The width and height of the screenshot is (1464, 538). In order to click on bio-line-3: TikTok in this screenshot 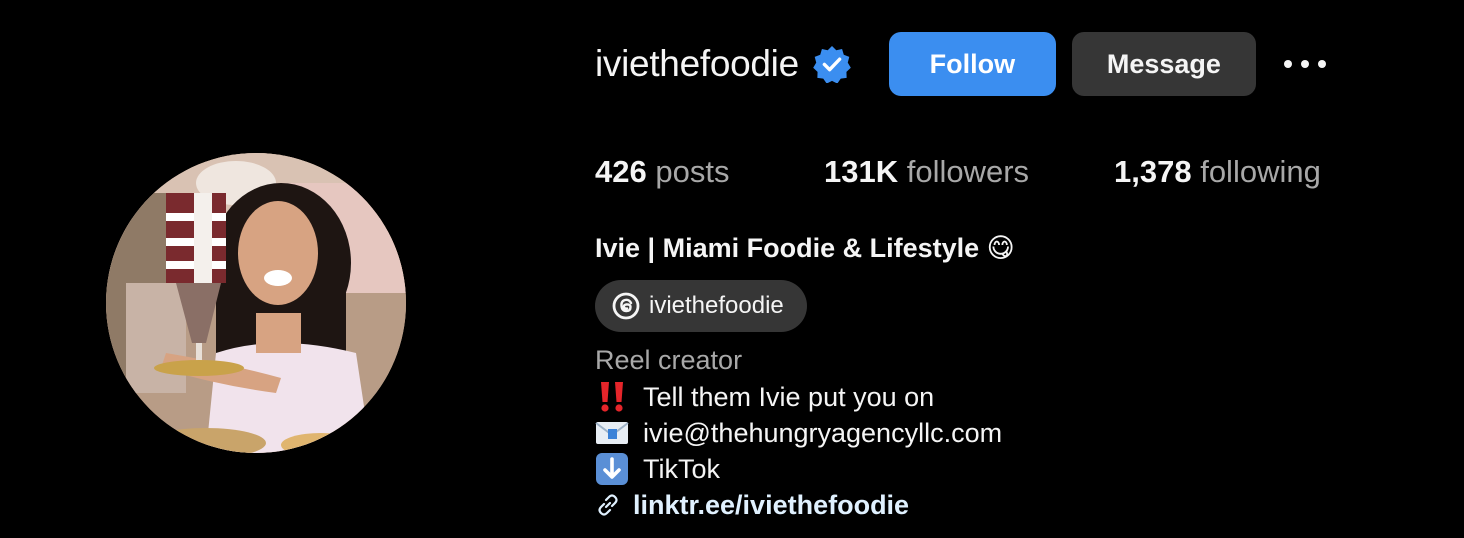, I will do `click(657, 469)`.